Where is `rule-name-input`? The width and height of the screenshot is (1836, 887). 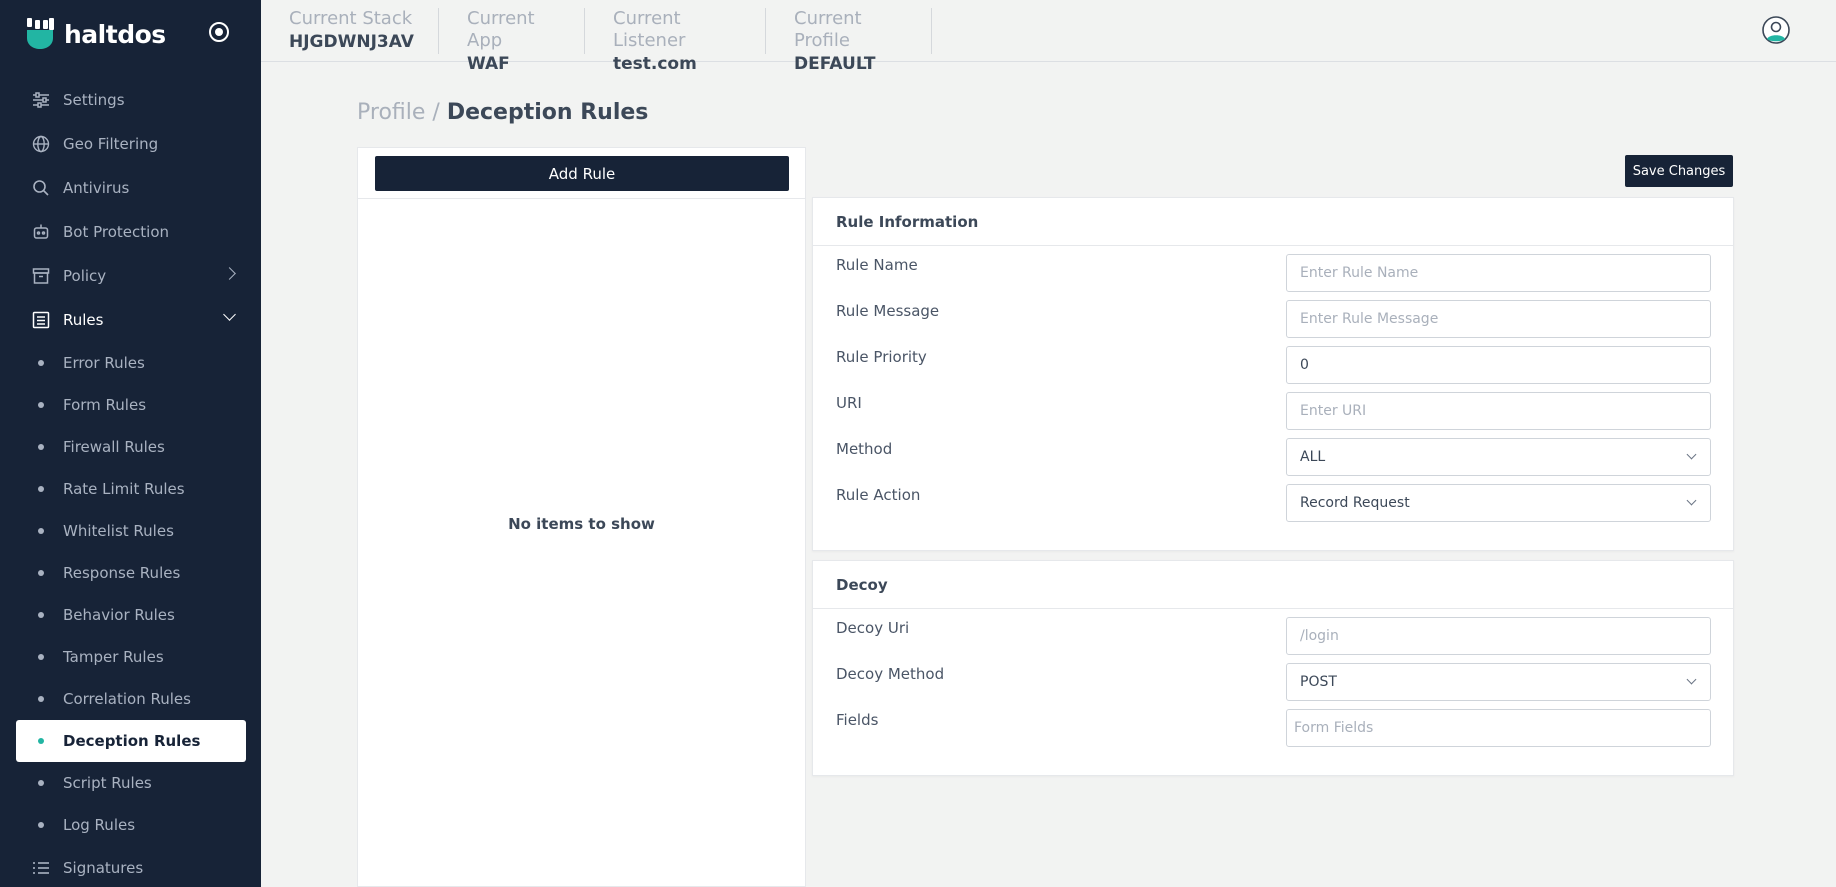
rule-name-input is located at coordinates (1498, 273).